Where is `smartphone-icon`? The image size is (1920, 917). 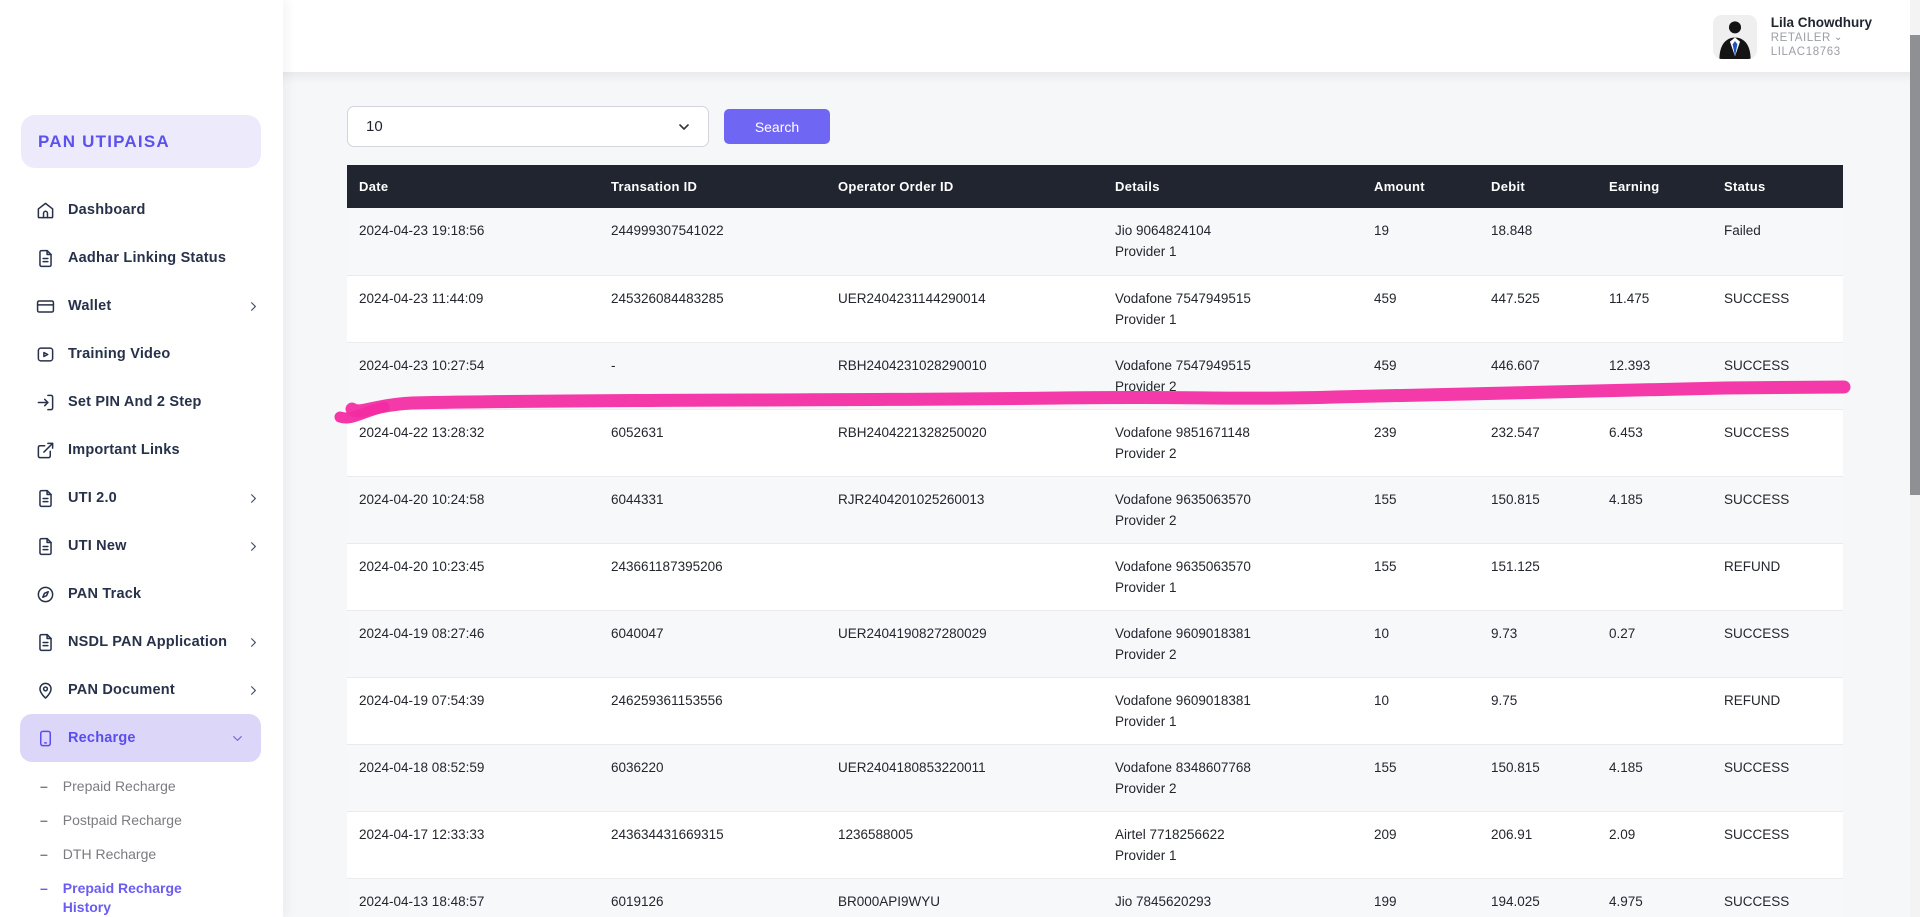
smartphone-icon is located at coordinates (45, 738).